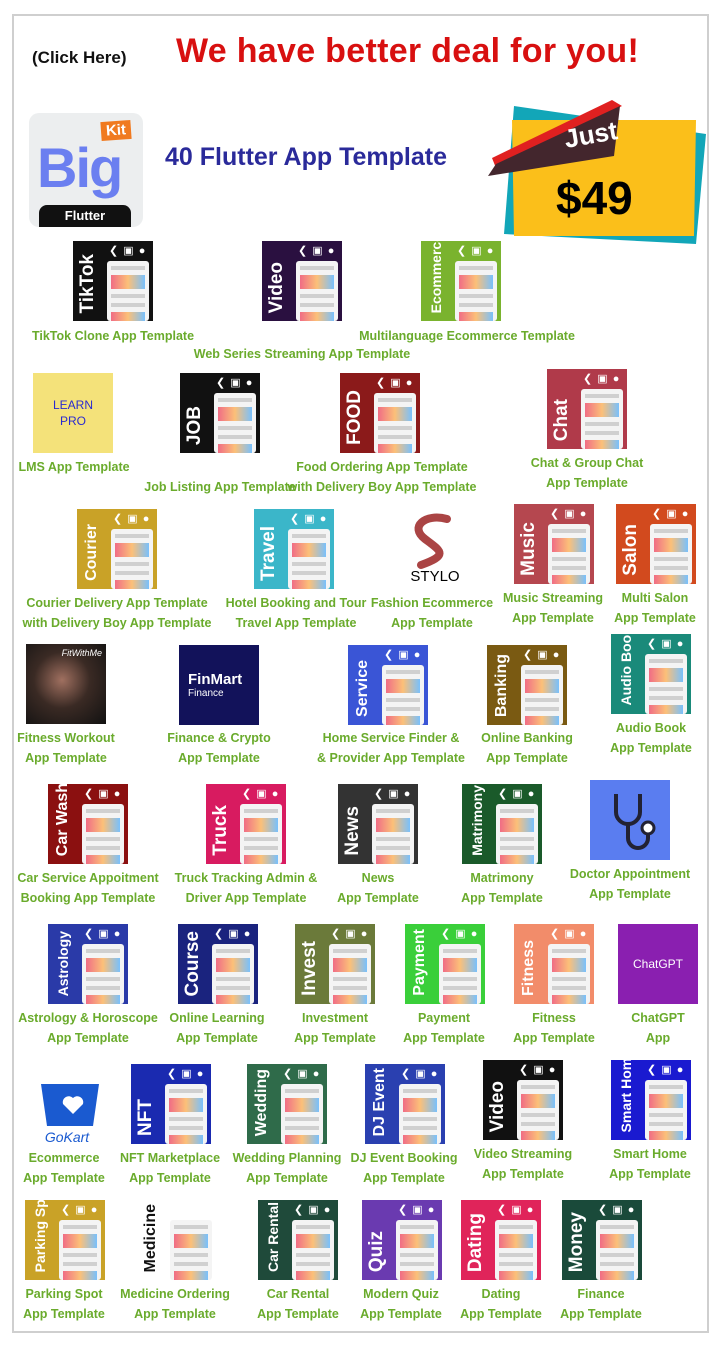 Image resolution: width=720 pixels, height=1346 pixels. I want to click on template-thumbnail-news-app-template: ❮ ▣ ● News, so click(378, 824).